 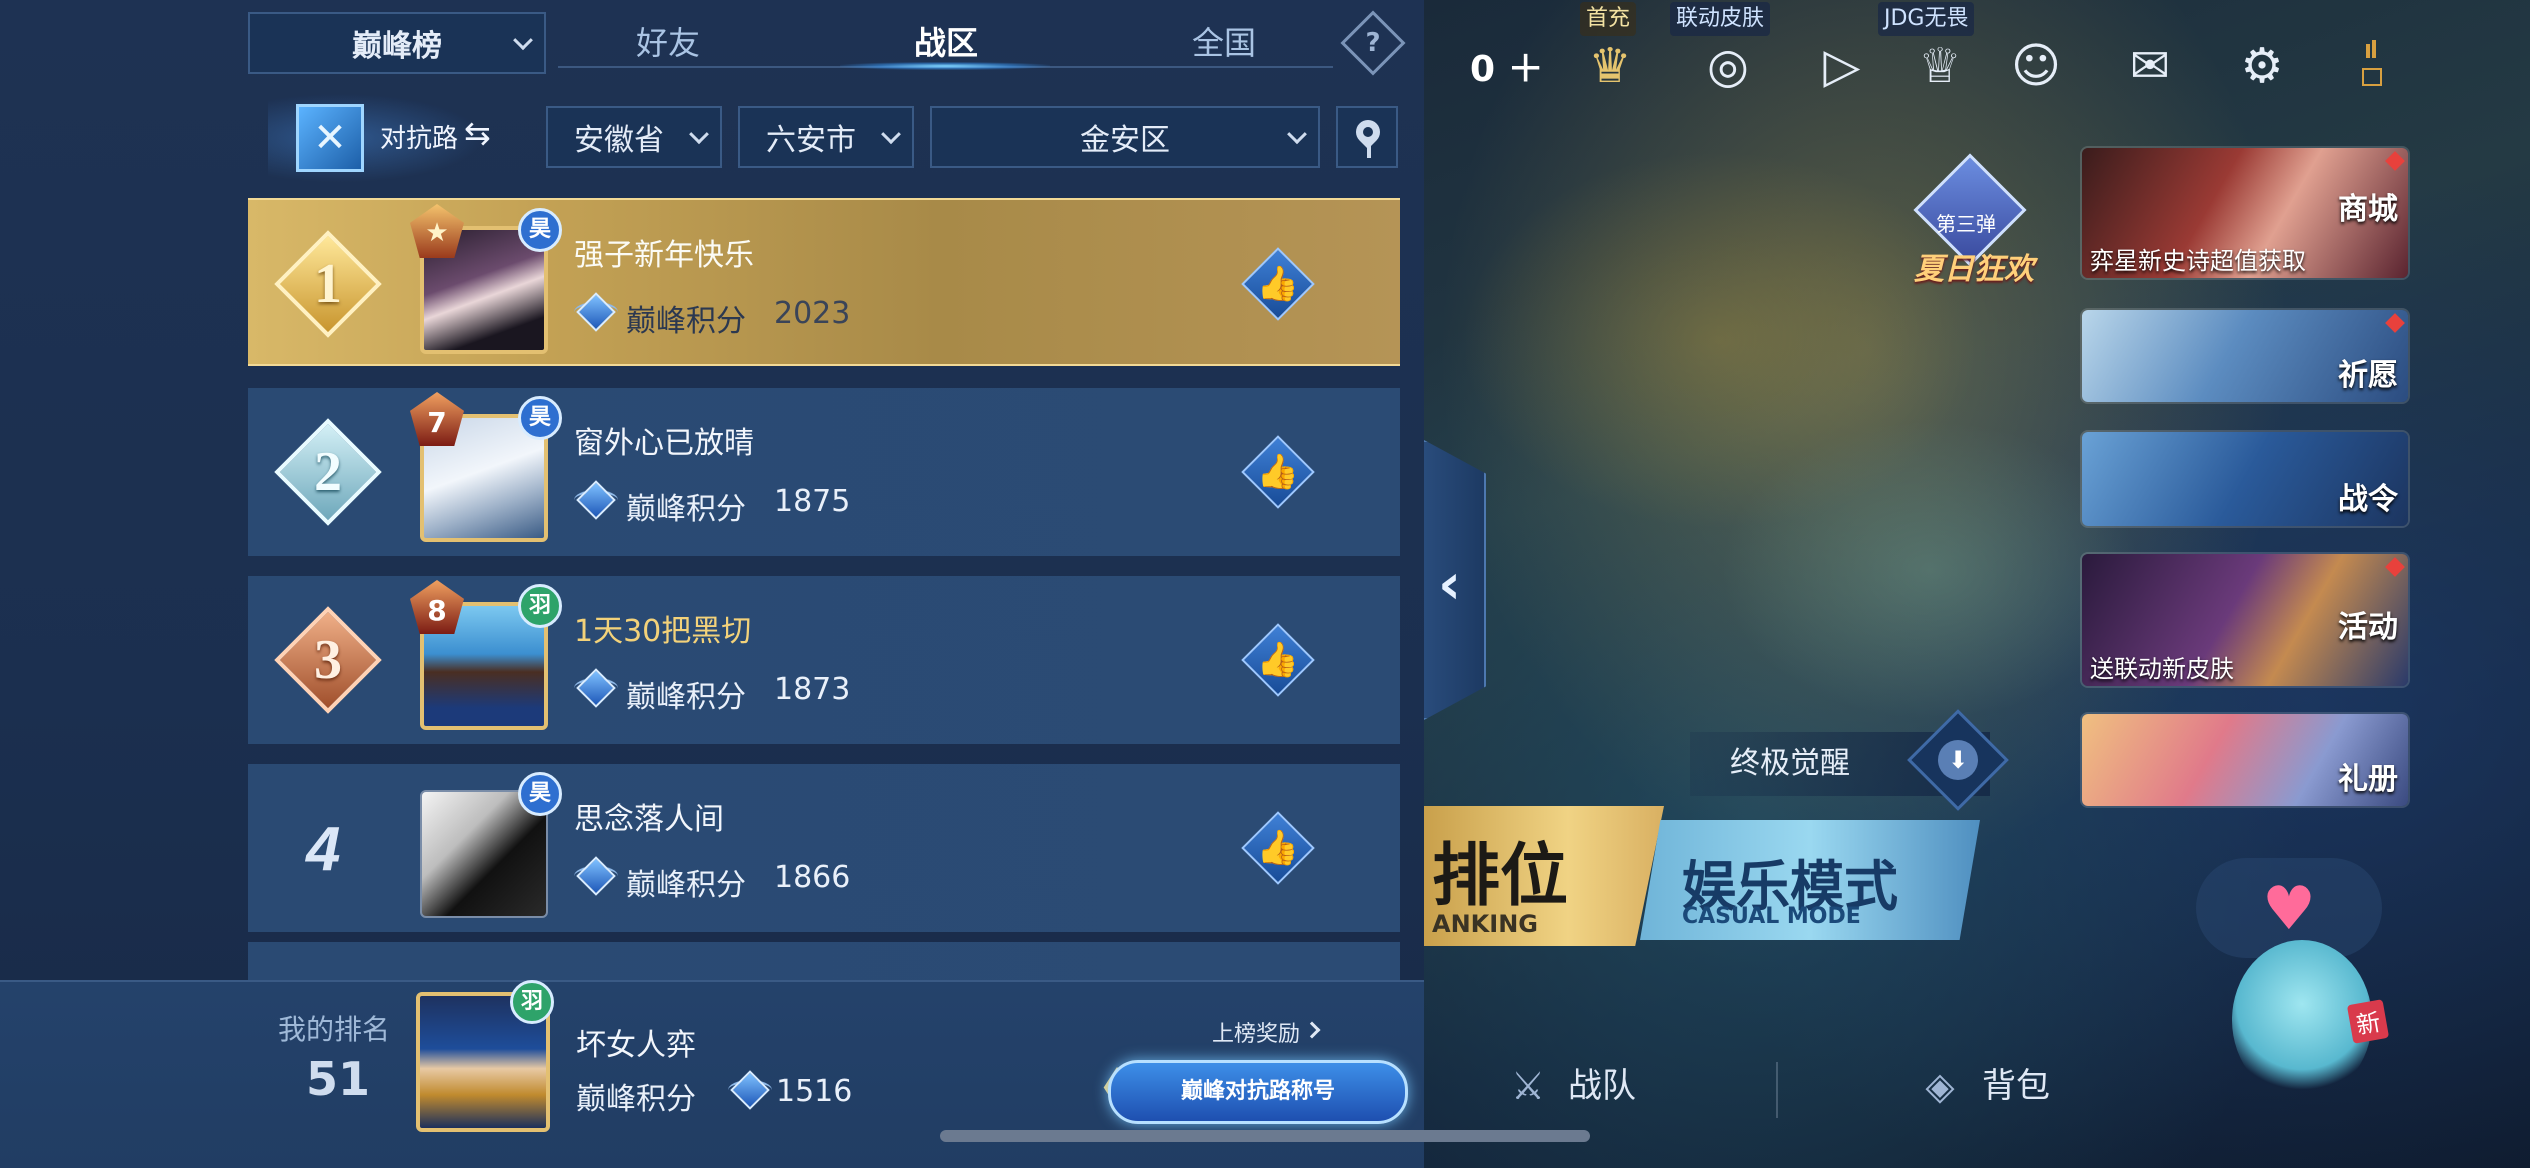 I want to click on nav-bag: 背包, so click(x=2016, y=1082).